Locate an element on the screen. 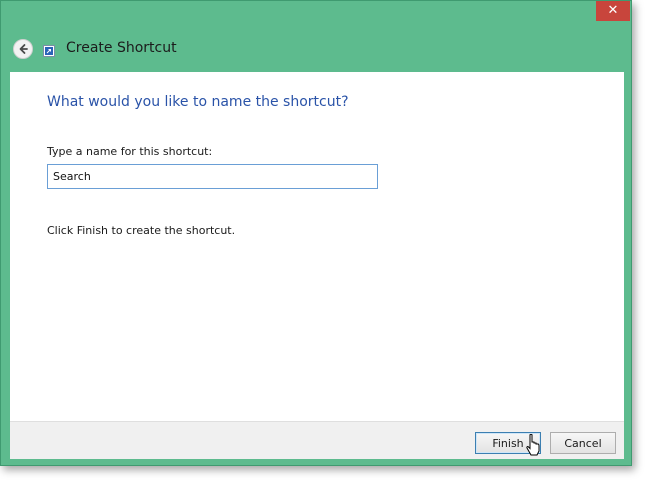  cancel-button: Cancel is located at coordinates (583, 443).